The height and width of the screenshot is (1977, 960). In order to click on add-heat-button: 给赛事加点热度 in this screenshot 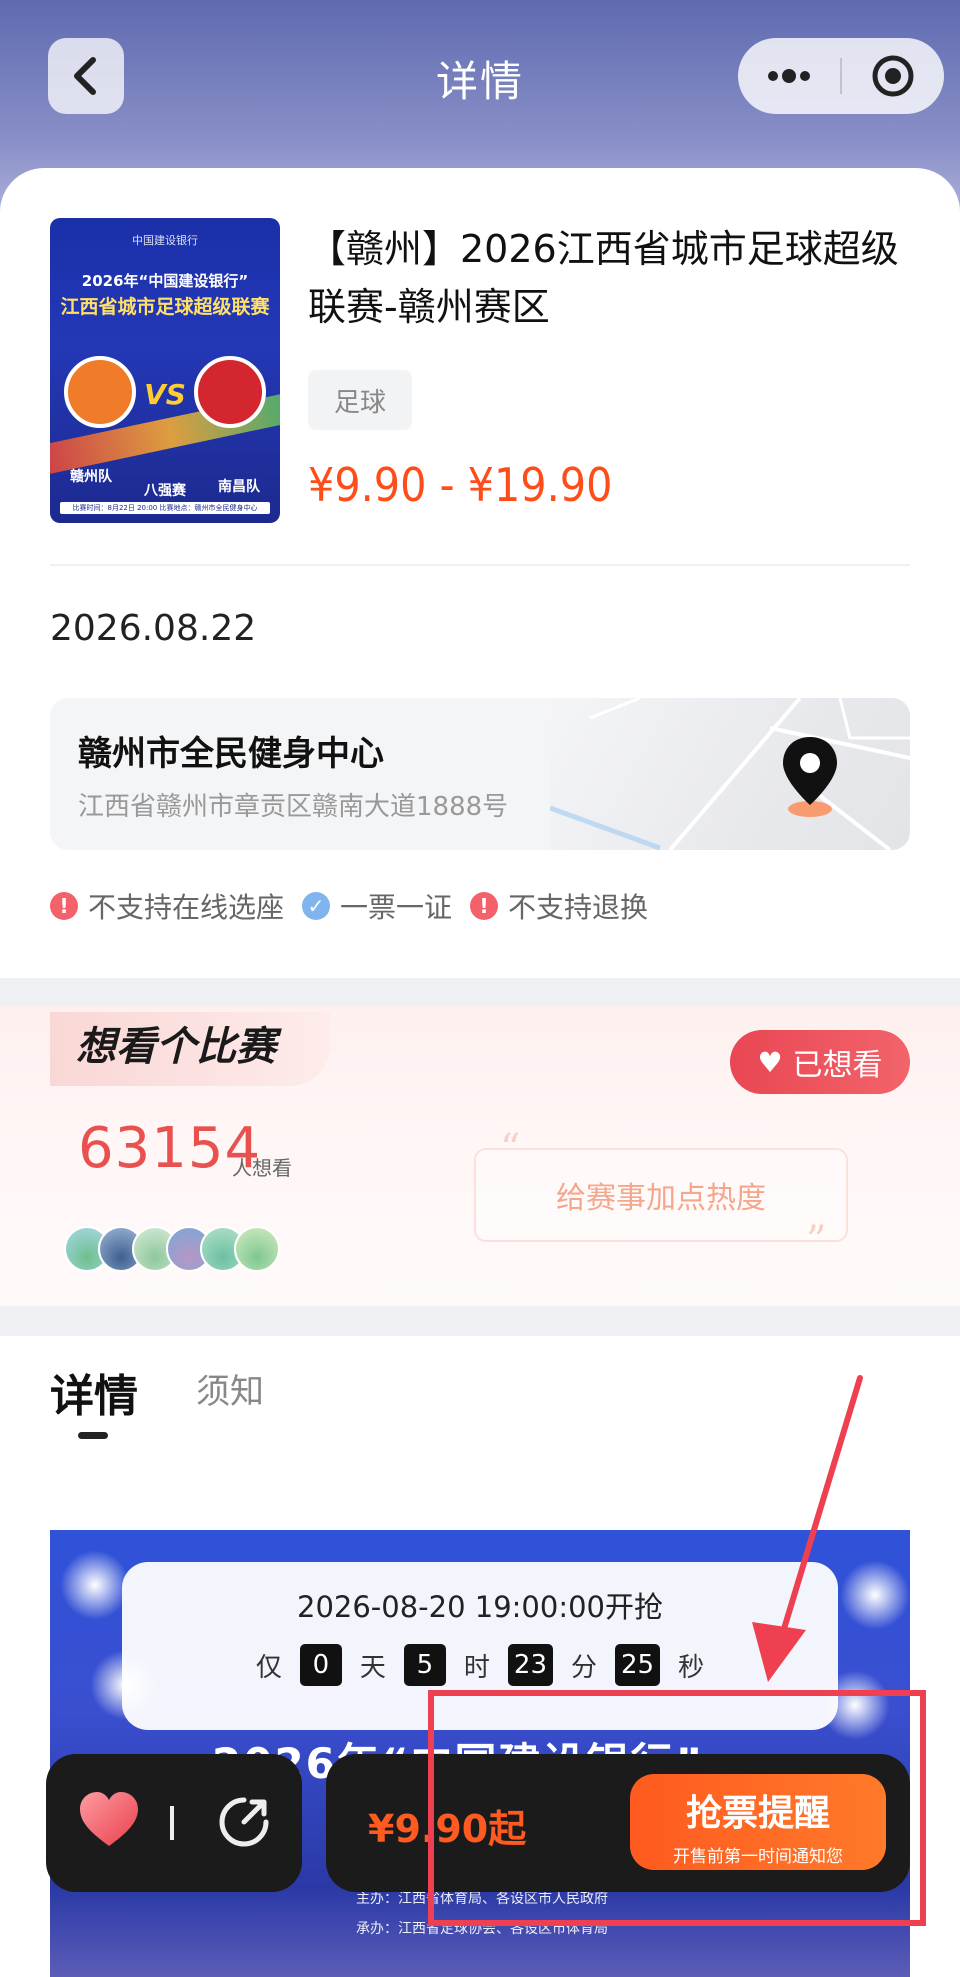, I will do `click(661, 1195)`.